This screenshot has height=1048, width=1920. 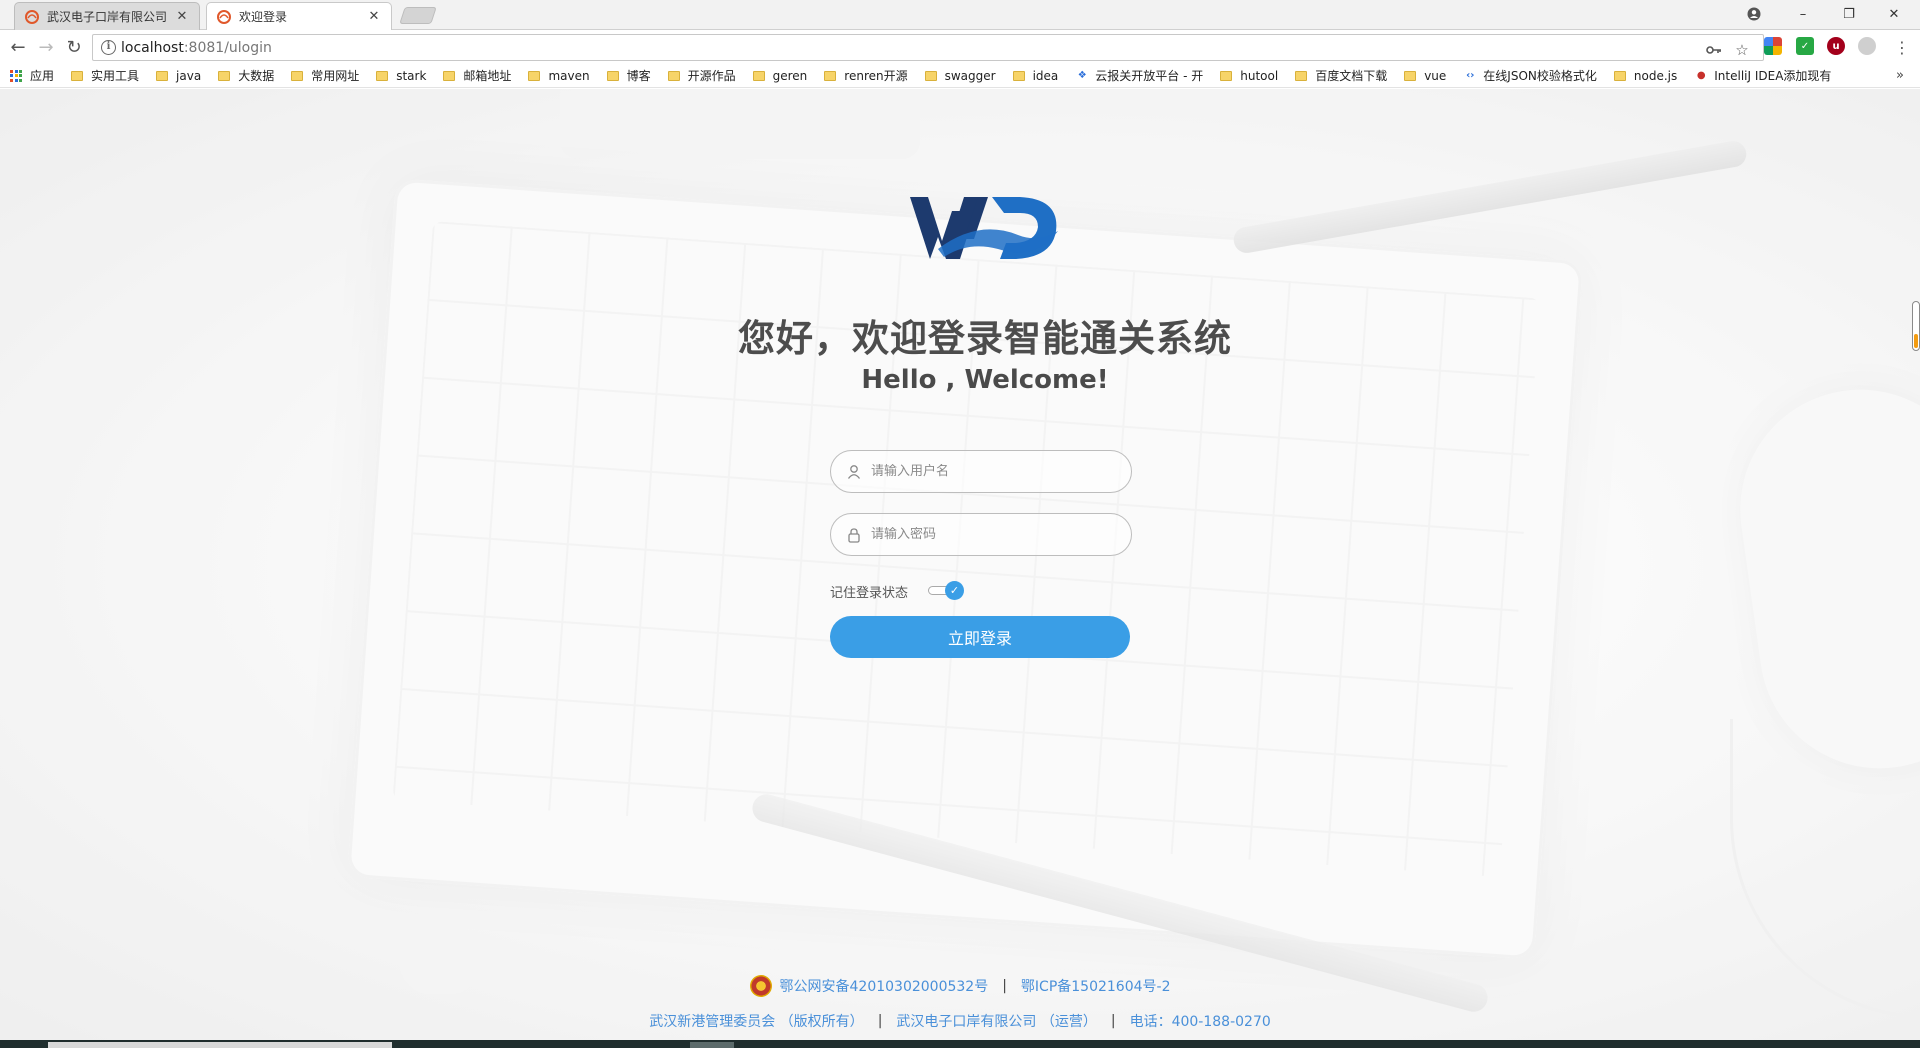 I want to click on bookmark-label: 常用网址, so click(x=335, y=76).